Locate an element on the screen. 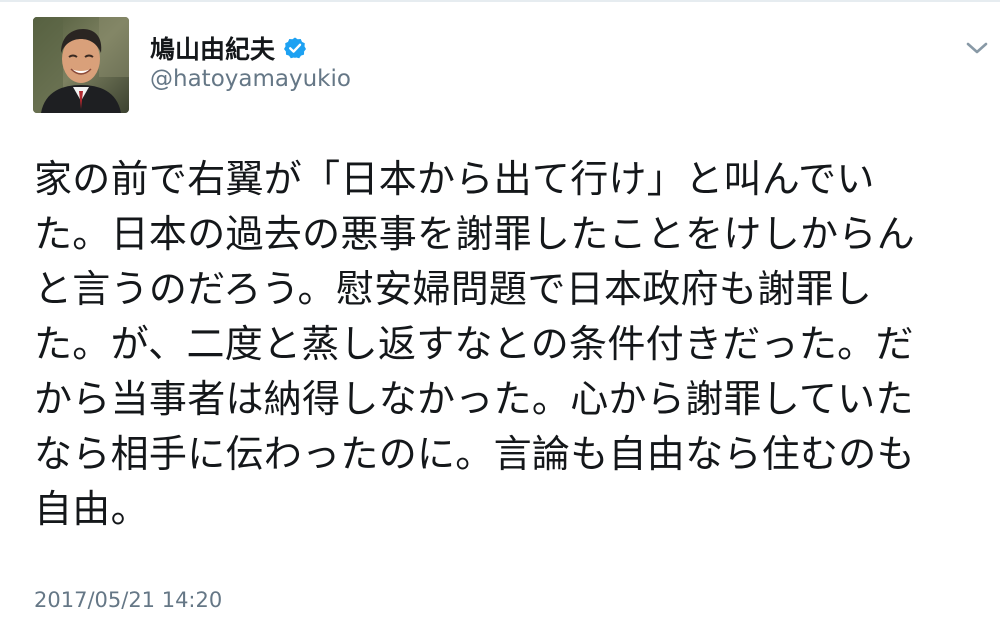 Image resolution: width=1000 pixels, height=623 pixels. profile-photo-icon is located at coordinates (81, 65).